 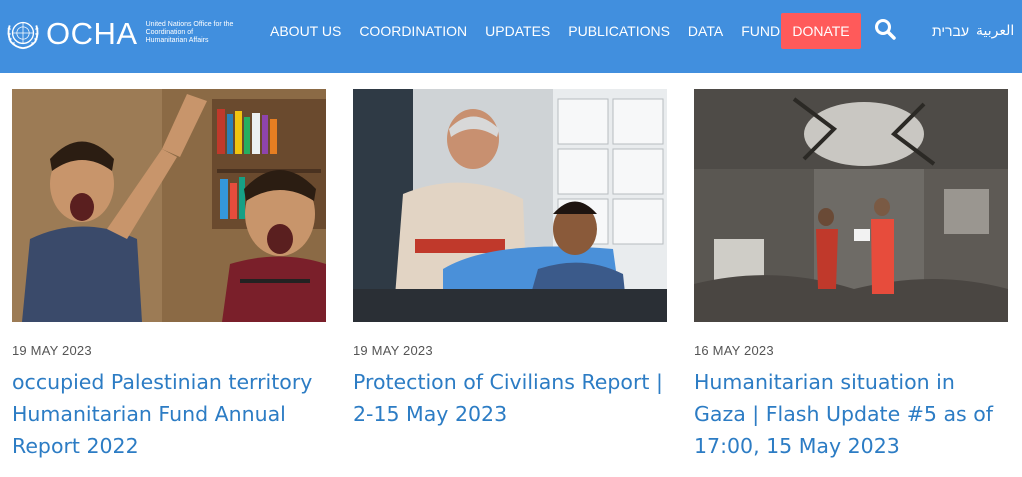 I want to click on nav-about-us: ABOUT US, so click(x=305, y=31).